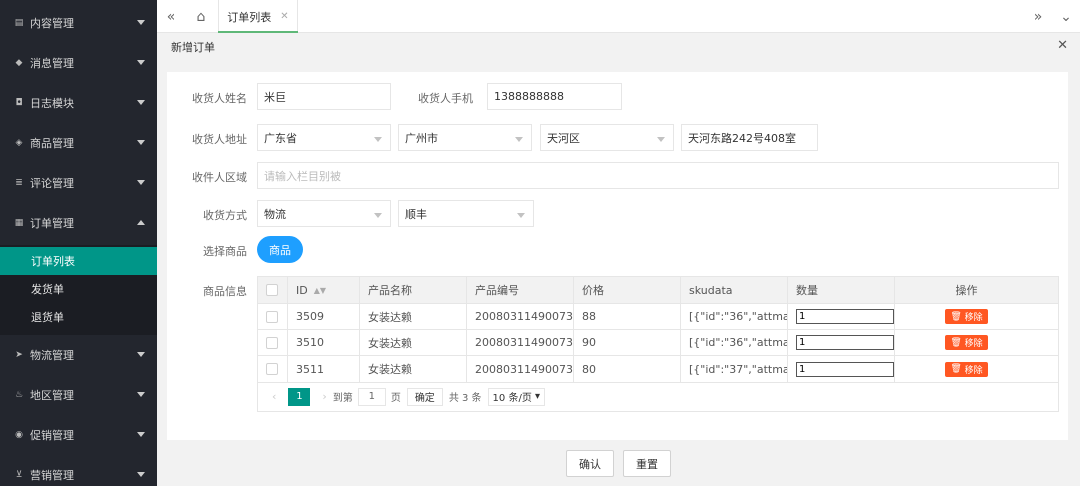 The width and height of the screenshot is (1080, 486). Describe the element at coordinates (19, 395) in the screenshot. I see `flame-icon: ♨` at that location.